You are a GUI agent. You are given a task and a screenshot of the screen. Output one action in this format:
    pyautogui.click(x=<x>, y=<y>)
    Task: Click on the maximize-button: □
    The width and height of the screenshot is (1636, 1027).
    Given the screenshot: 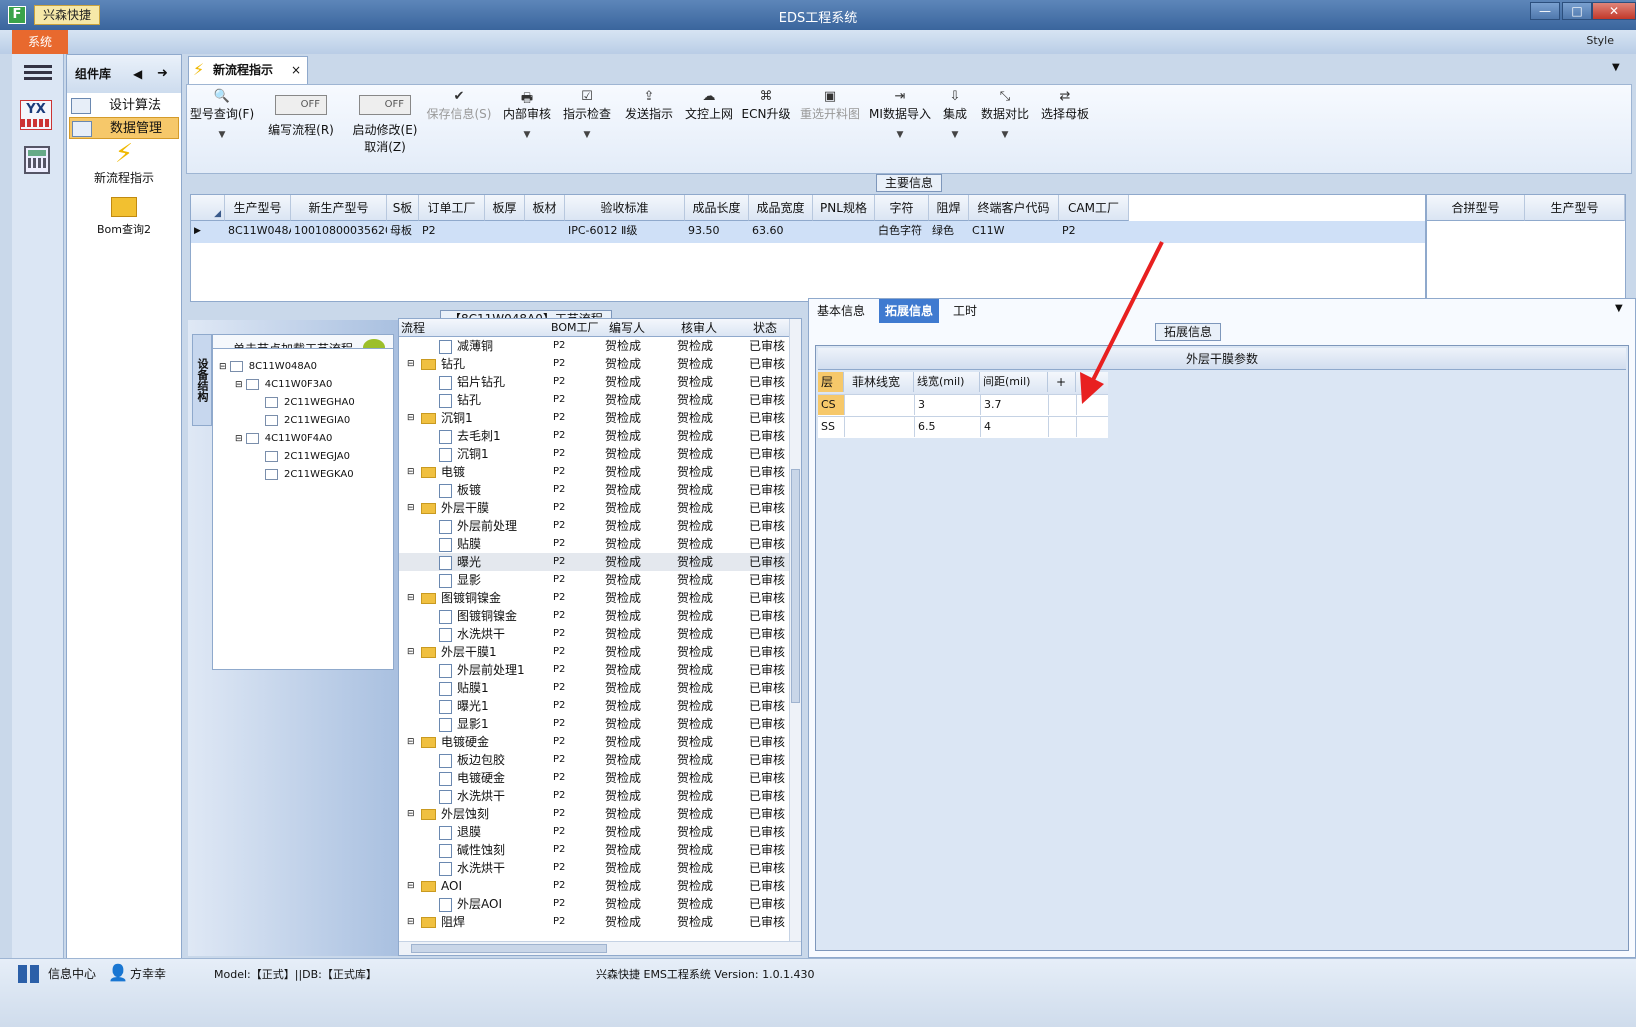 What is the action you would take?
    pyautogui.click(x=1577, y=11)
    